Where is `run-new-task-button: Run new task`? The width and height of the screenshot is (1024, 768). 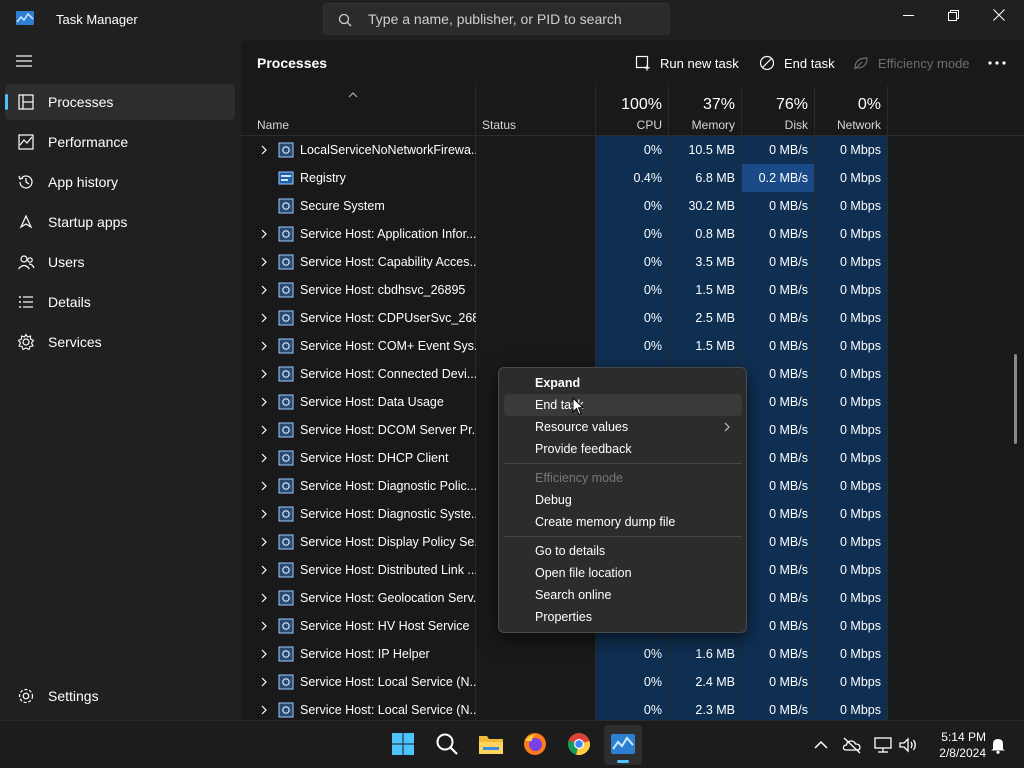 run-new-task-button: Run new task is located at coordinates (687, 63).